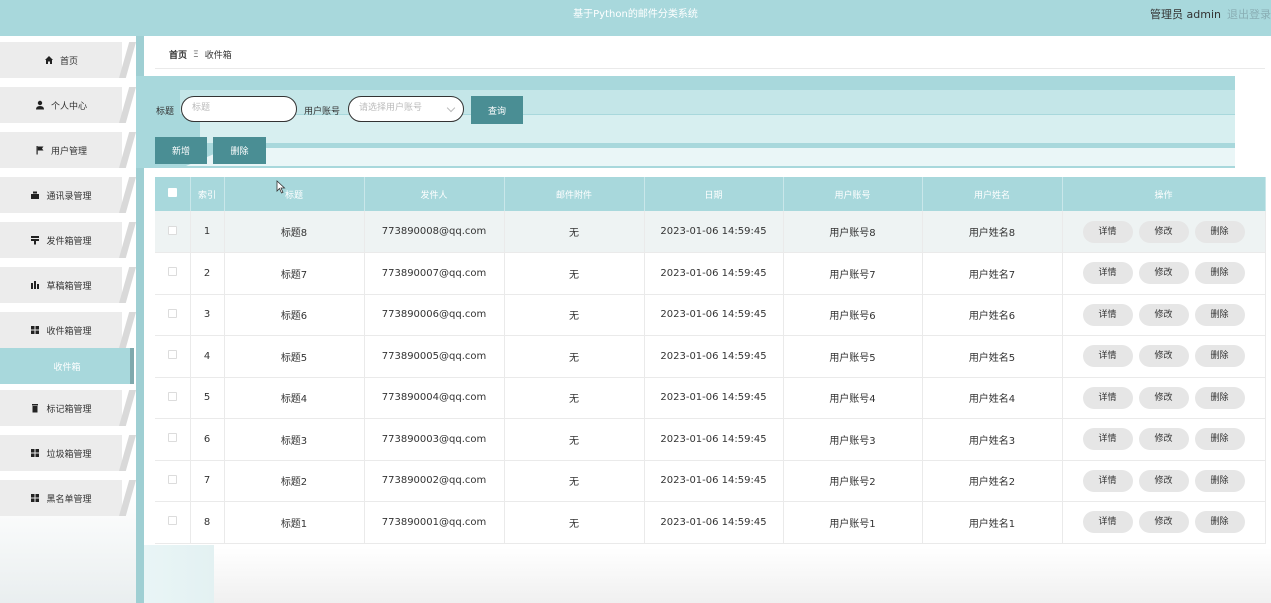 The image size is (1271, 603). What do you see at coordinates (710, 194) in the screenshot?
I see `table-header-row: 索引 标题 发件人 邮件附件 日期 用户账号 用户姓名 操作` at bounding box center [710, 194].